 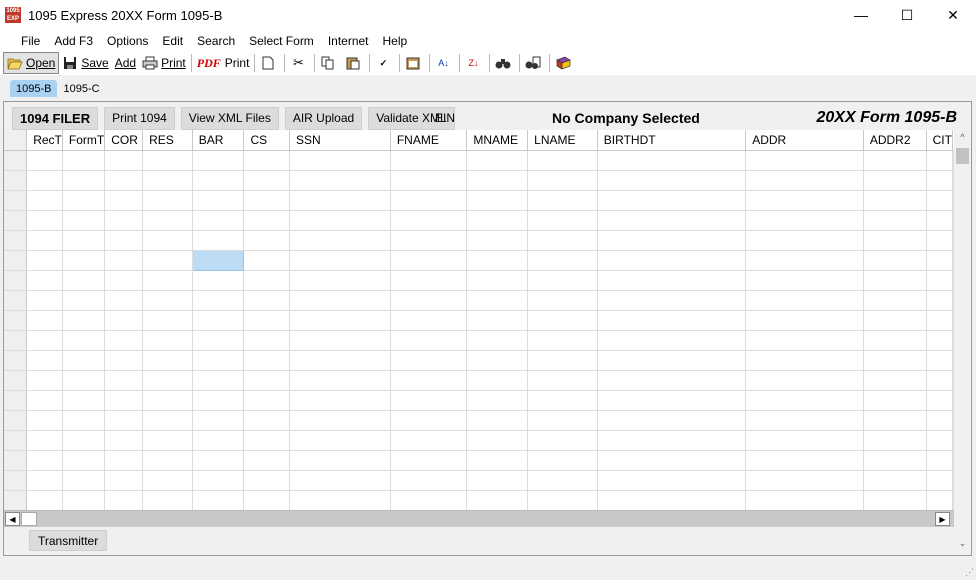 What do you see at coordinates (564, 63) in the screenshot?
I see `help-book-button` at bounding box center [564, 63].